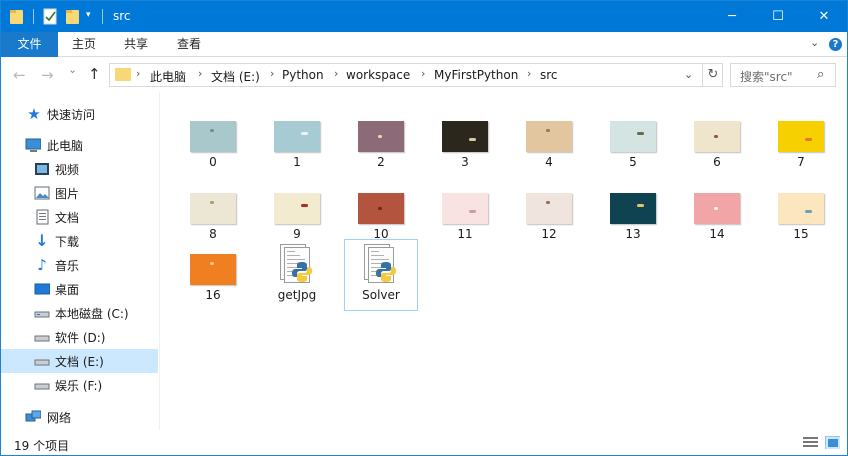  What do you see at coordinates (79, 361) in the screenshot?
I see `nav-item-drive-e: 文档 (E:)` at bounding box center [79, 361].